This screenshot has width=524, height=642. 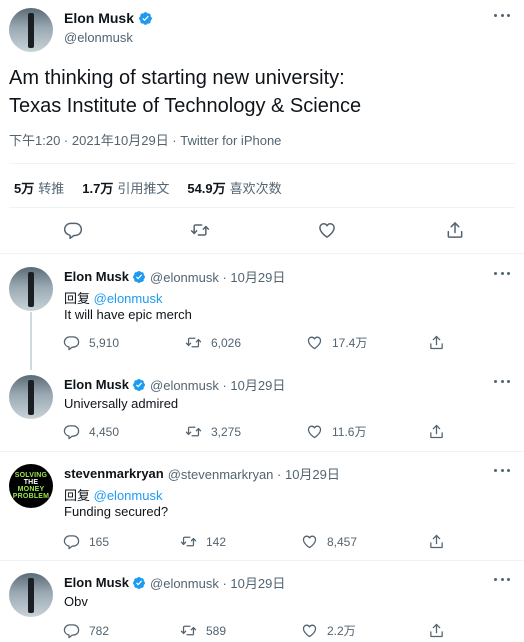 What do you see at coordinates (76, 601) in the screenshot?
I see `reply-text: Obv` at bounding box center [76, 601].